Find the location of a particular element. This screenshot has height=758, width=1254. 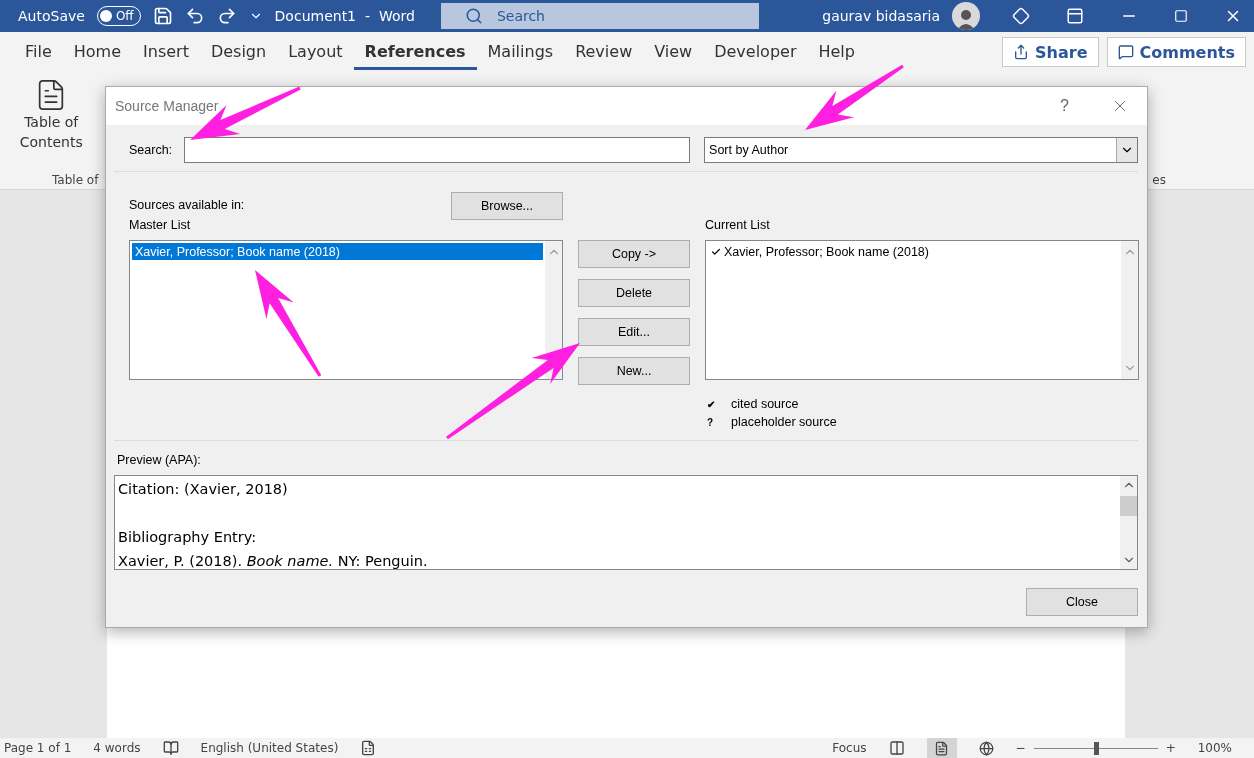

current-list-label: Current List is located at coordinates (737, 225).